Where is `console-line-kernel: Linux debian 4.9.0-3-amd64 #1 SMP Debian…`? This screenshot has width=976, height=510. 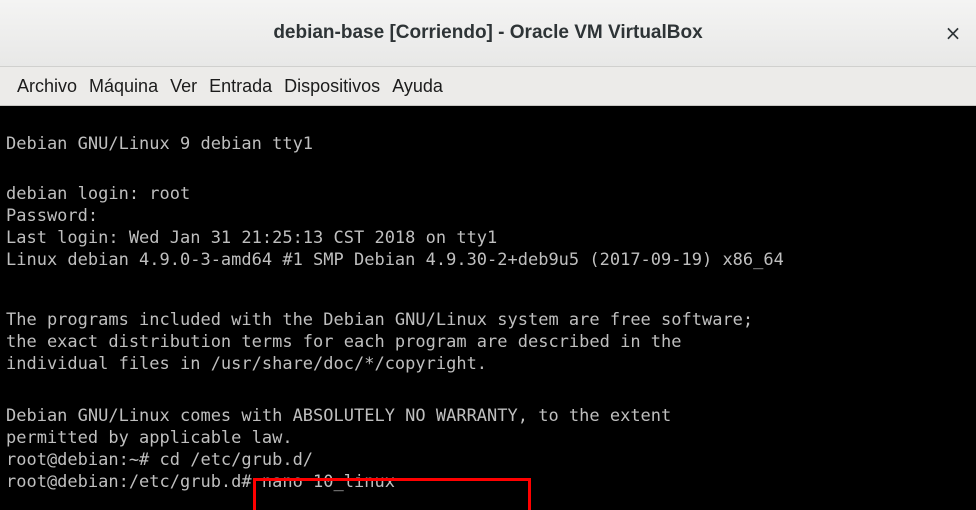 console-line-kernel: Linux debian 4.9.0-3-amd64 #1 SMP Debian… is located at coordinates (395, 260).